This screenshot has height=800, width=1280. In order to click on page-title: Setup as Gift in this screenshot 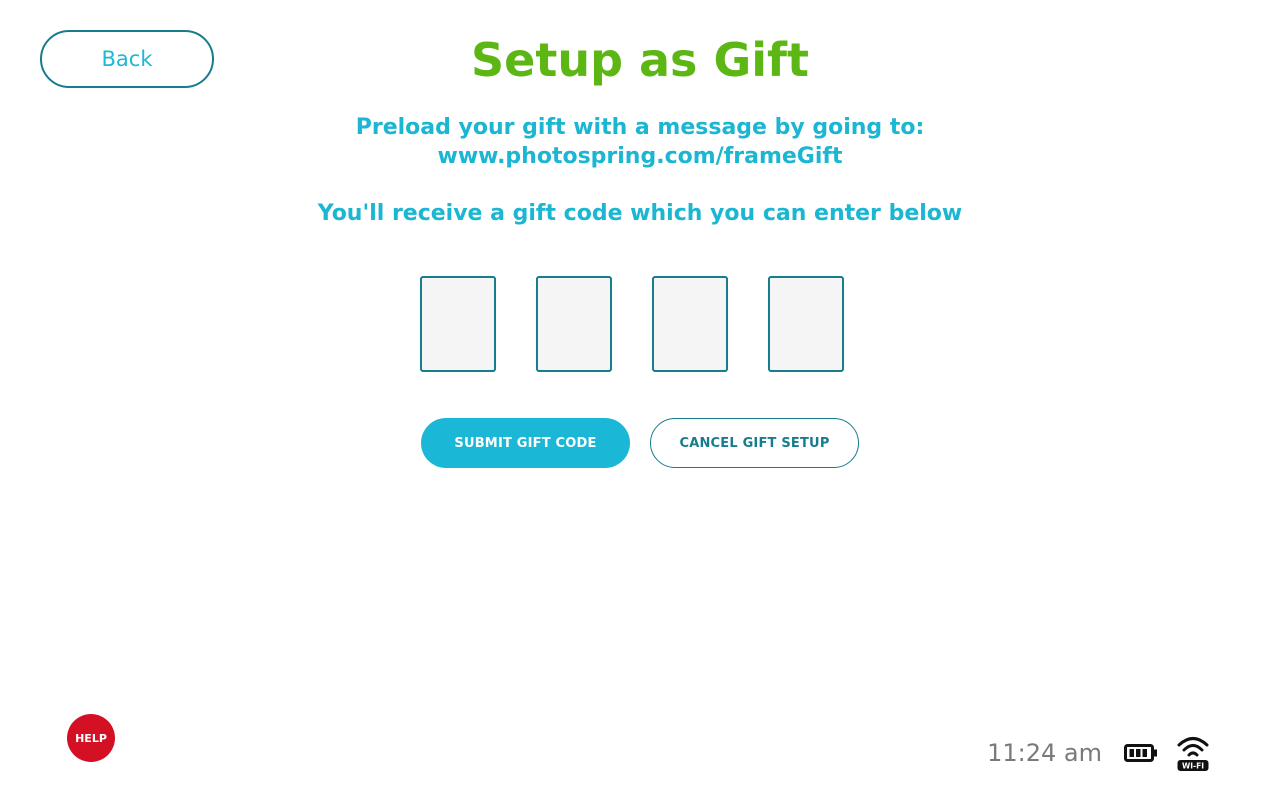, I will do `click(640, 60)`.